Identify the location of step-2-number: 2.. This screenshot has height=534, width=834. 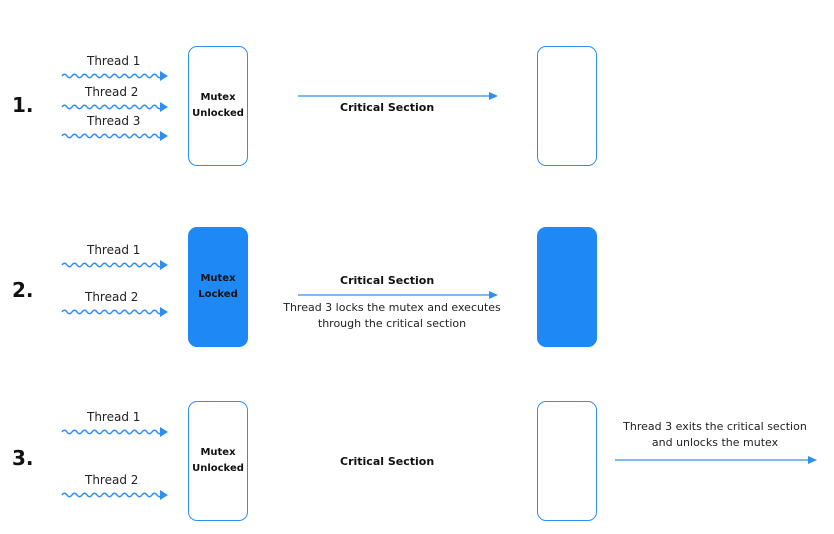
(23, 290).